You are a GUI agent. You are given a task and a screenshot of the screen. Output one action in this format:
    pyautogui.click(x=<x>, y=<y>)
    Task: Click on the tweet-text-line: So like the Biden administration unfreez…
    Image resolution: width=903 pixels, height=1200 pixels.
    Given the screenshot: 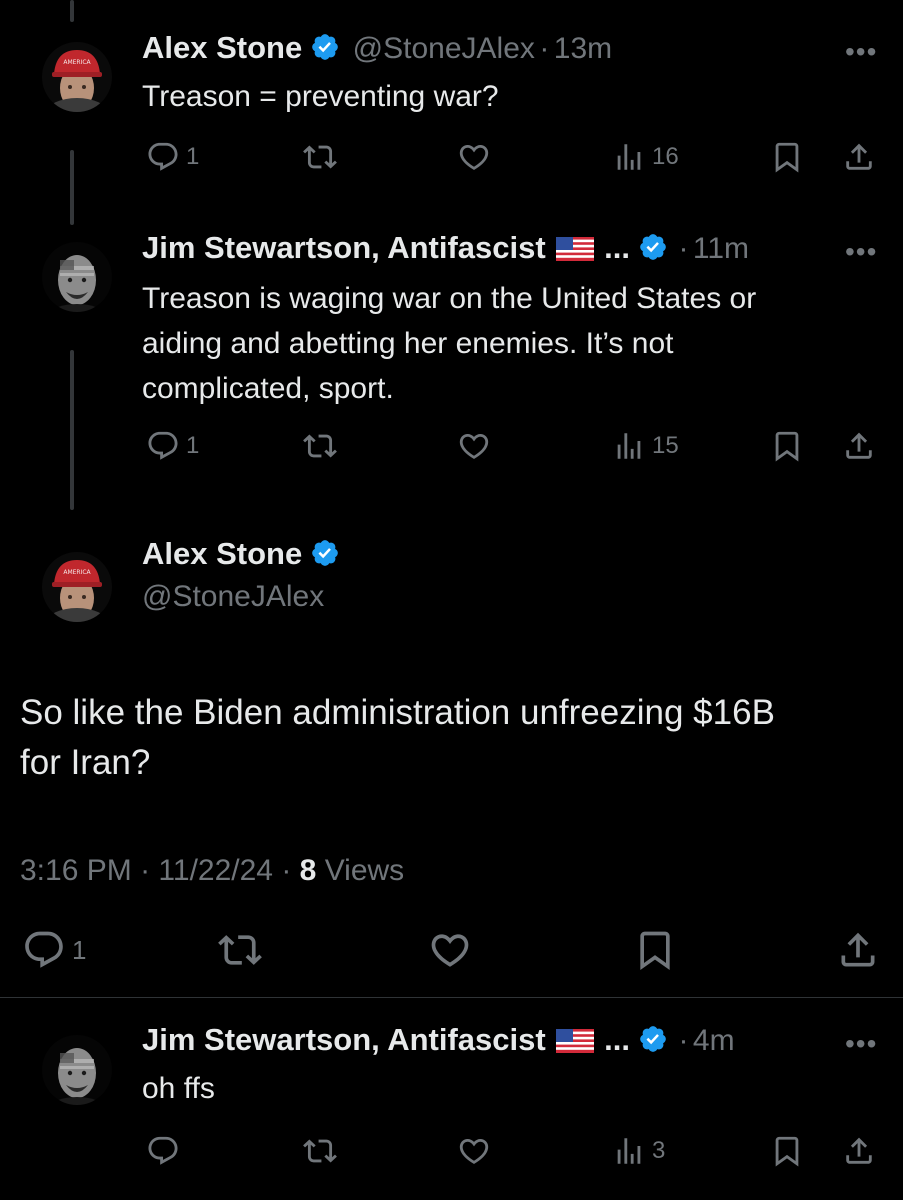 What is the action you would take?
    pyautogui.click(x=397, y=712)
    